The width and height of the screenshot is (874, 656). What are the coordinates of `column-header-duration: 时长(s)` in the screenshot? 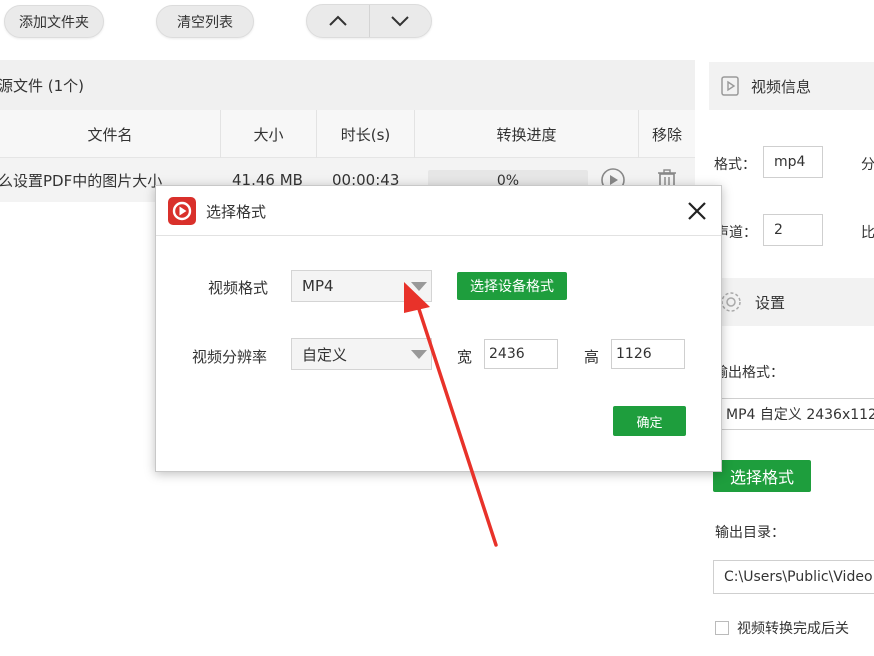 It's located at (365, 134).